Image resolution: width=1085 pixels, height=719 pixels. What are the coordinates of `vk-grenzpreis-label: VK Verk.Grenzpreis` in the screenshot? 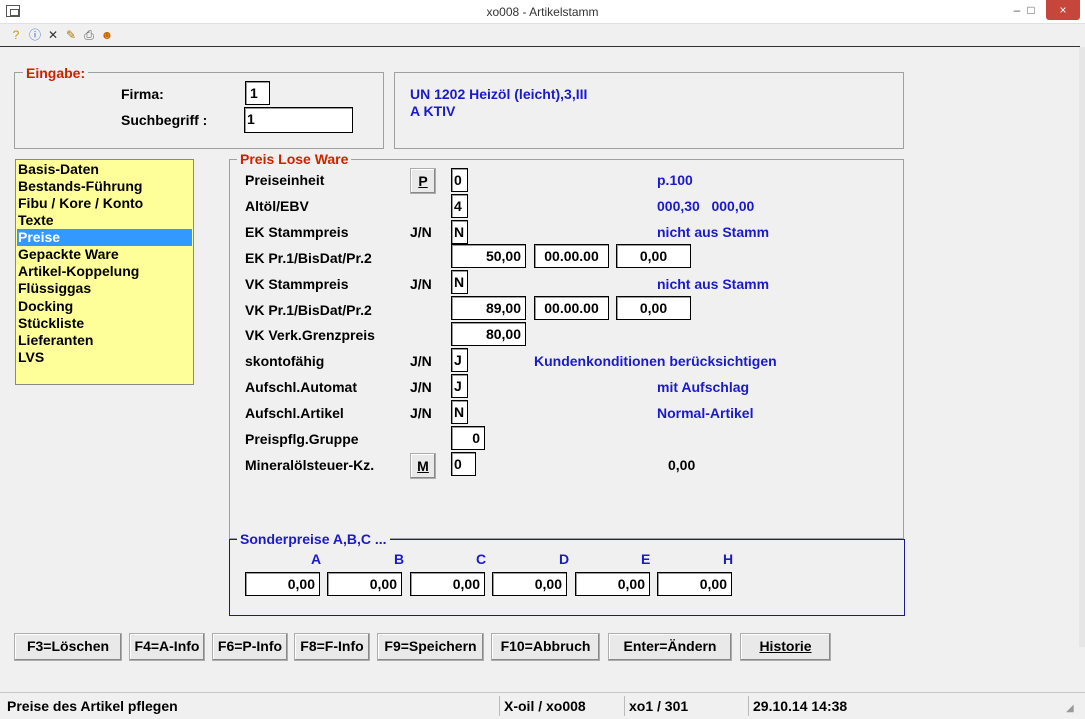 It's located at (310, 335).